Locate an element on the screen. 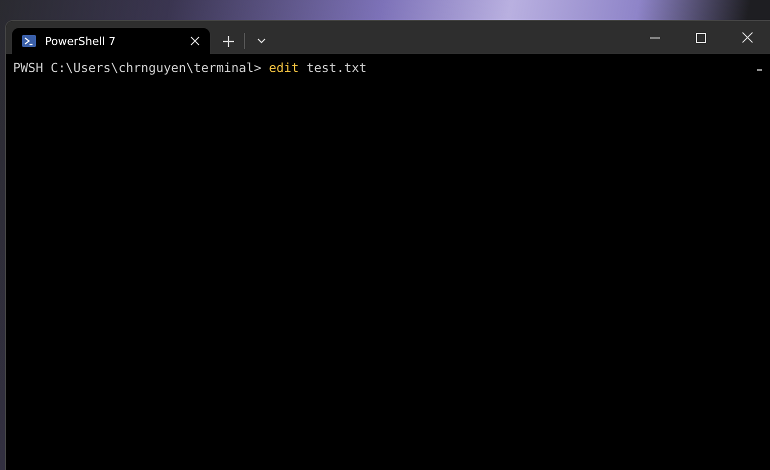 This screenshot has width=770, height=470. prompt-text: PWSH C:\Users\chrnguyen\terminal> is located at coordinates (137, 67).